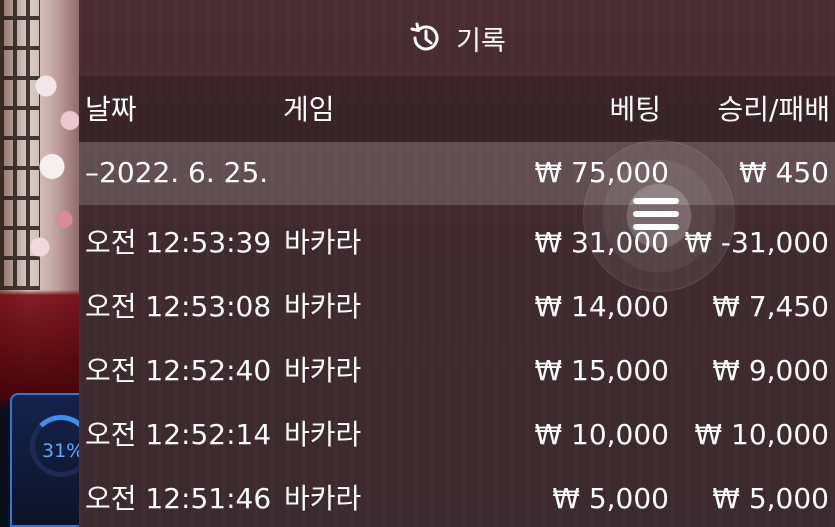 The image size is (835, 527). Describe the element at coordinates (178, 370) in the screenshot. I see `row-time: 오전 12:52:40` at that location.